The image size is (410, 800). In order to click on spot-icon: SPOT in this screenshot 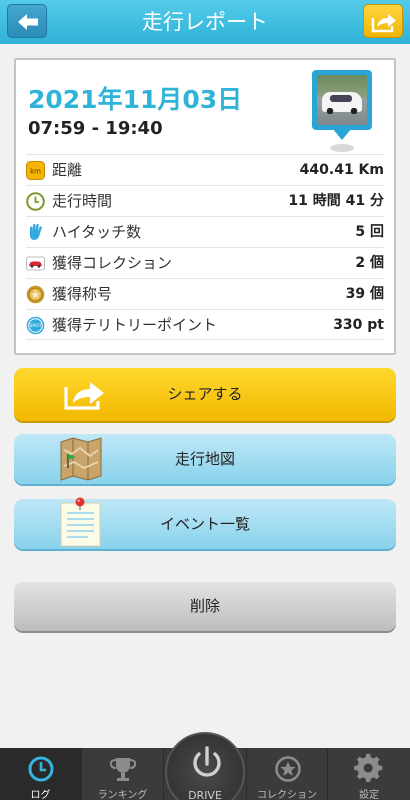, I will do `click(35, 325)`.